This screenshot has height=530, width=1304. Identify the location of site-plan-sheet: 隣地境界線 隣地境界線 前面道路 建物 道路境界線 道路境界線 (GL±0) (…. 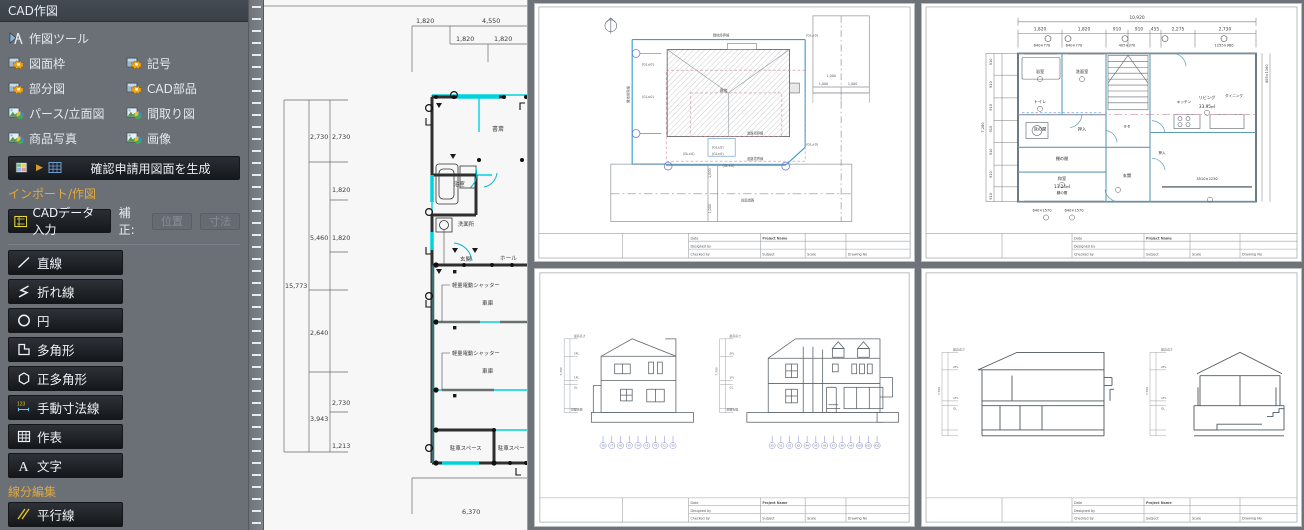
(724, 132).